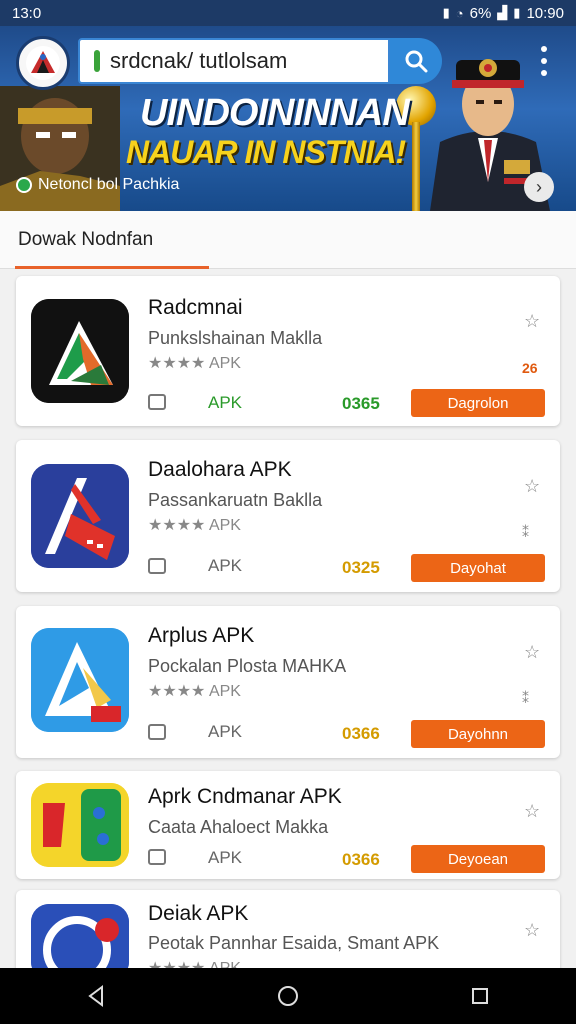 The width and height of the screenshot is (576, 1024). I want to click on banner-title: UINDOININNAN, so click(275, 113).